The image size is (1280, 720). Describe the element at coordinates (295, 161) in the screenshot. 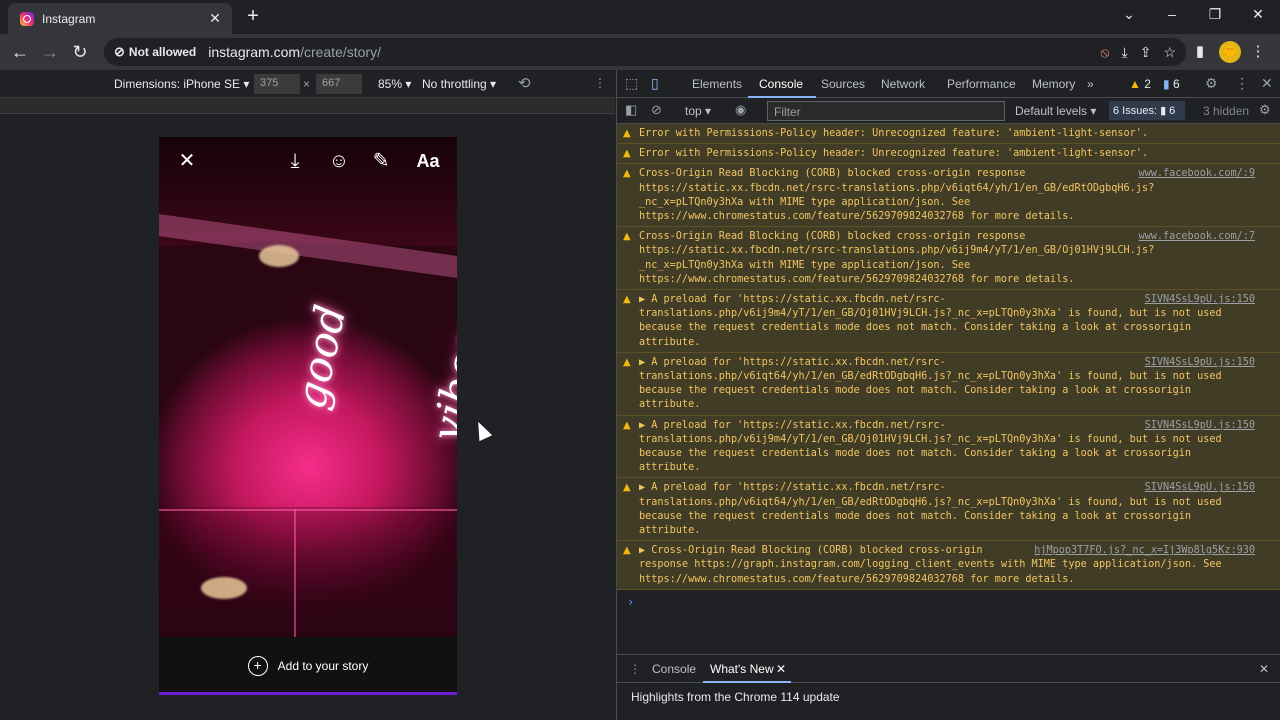

I see `download-icon: ⤓` at that location.